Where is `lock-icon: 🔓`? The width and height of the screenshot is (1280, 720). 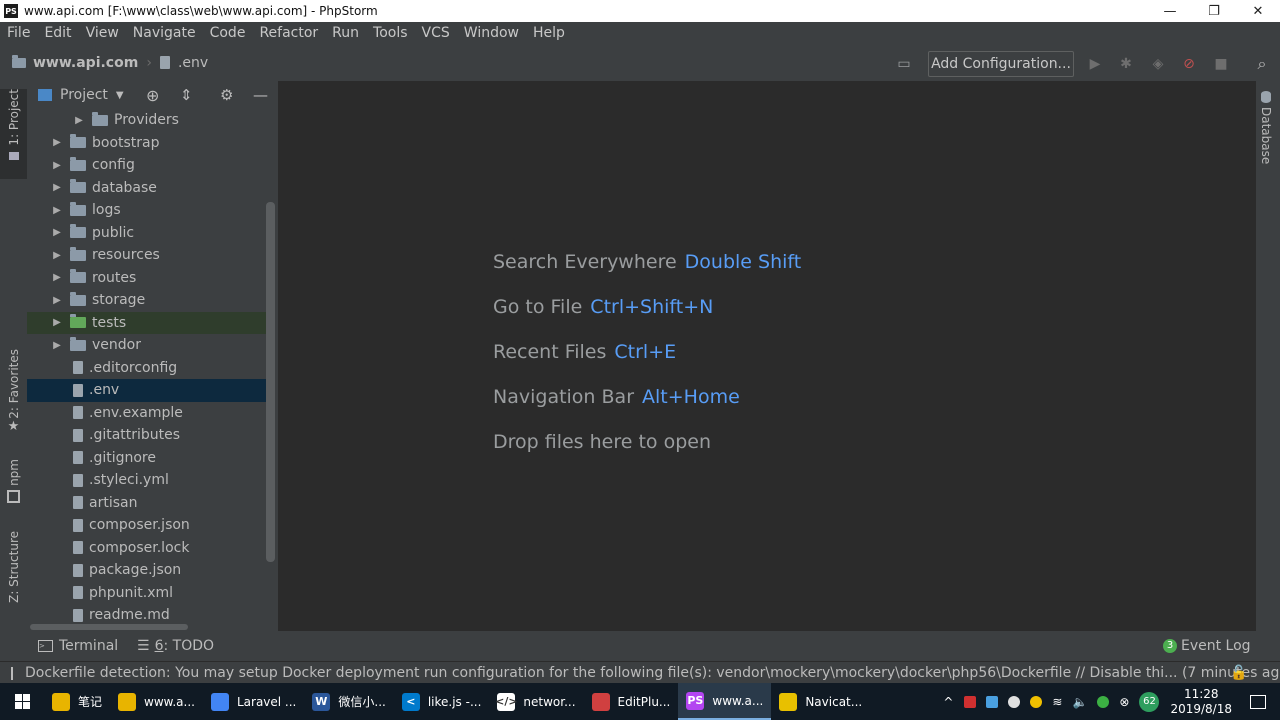
lock-icon: 🔓 is located at coordinates (1238, 673).